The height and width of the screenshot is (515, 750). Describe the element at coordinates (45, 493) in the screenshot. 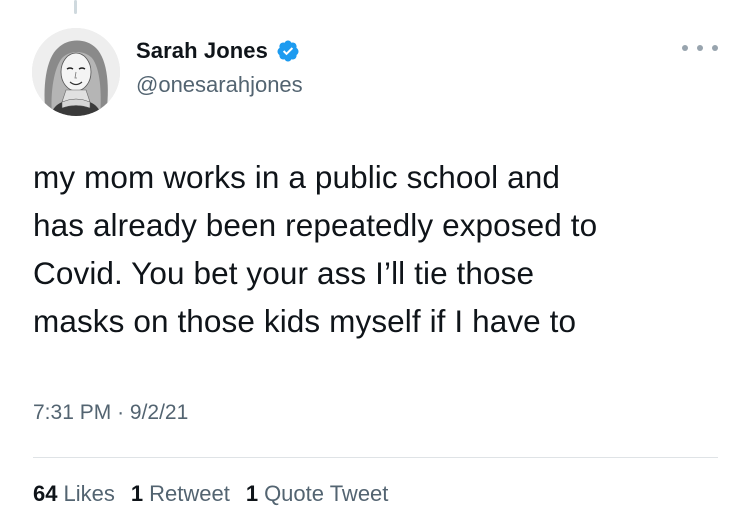

I see `likes-count: 64` at that location.